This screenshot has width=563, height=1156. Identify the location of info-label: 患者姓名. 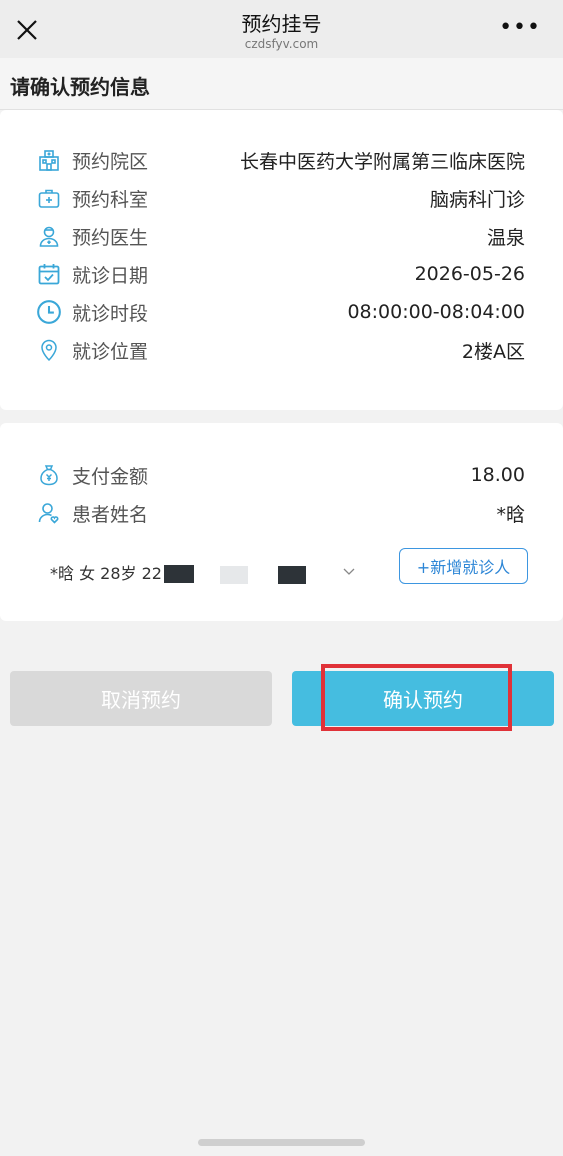
(110, 514).